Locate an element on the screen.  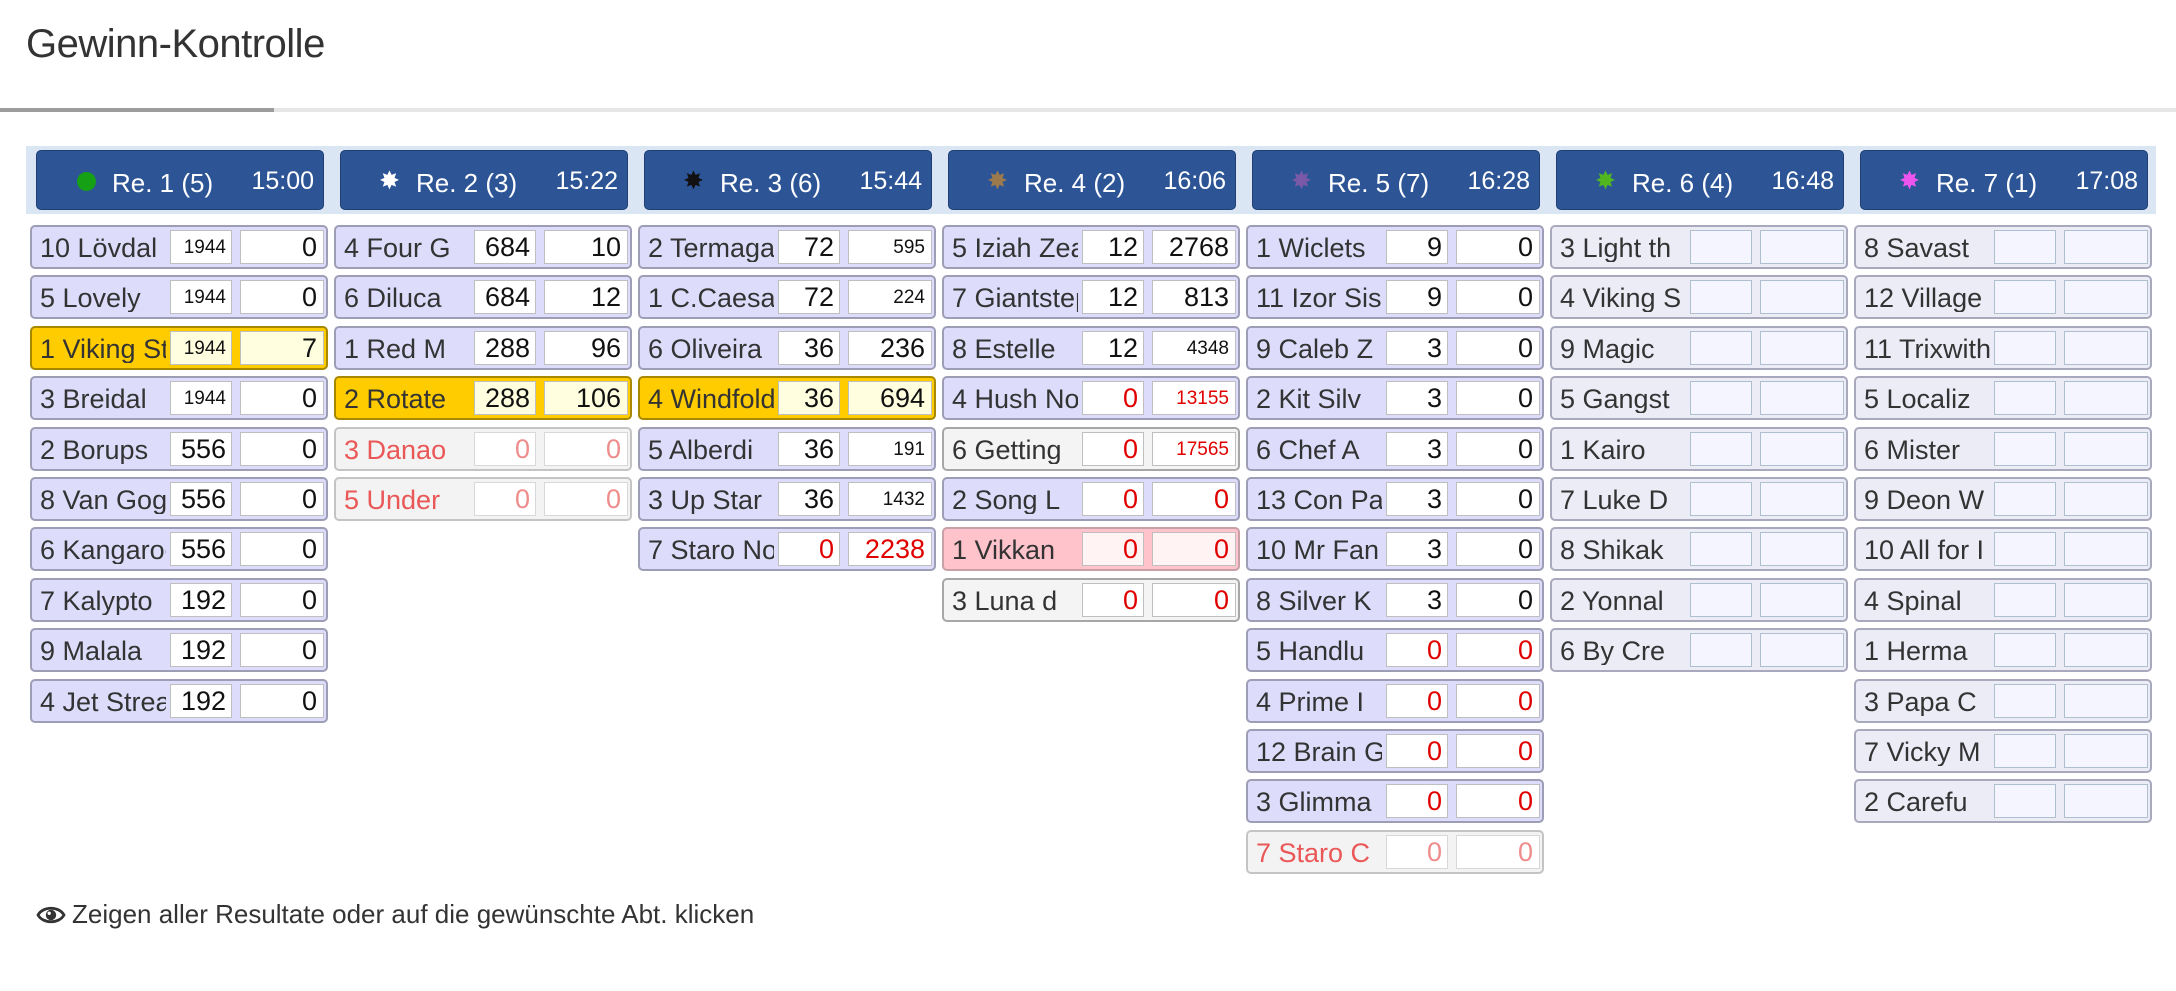
horse-entry: 13 Con Pa 3 0 is located at coordinates (1395, 499).